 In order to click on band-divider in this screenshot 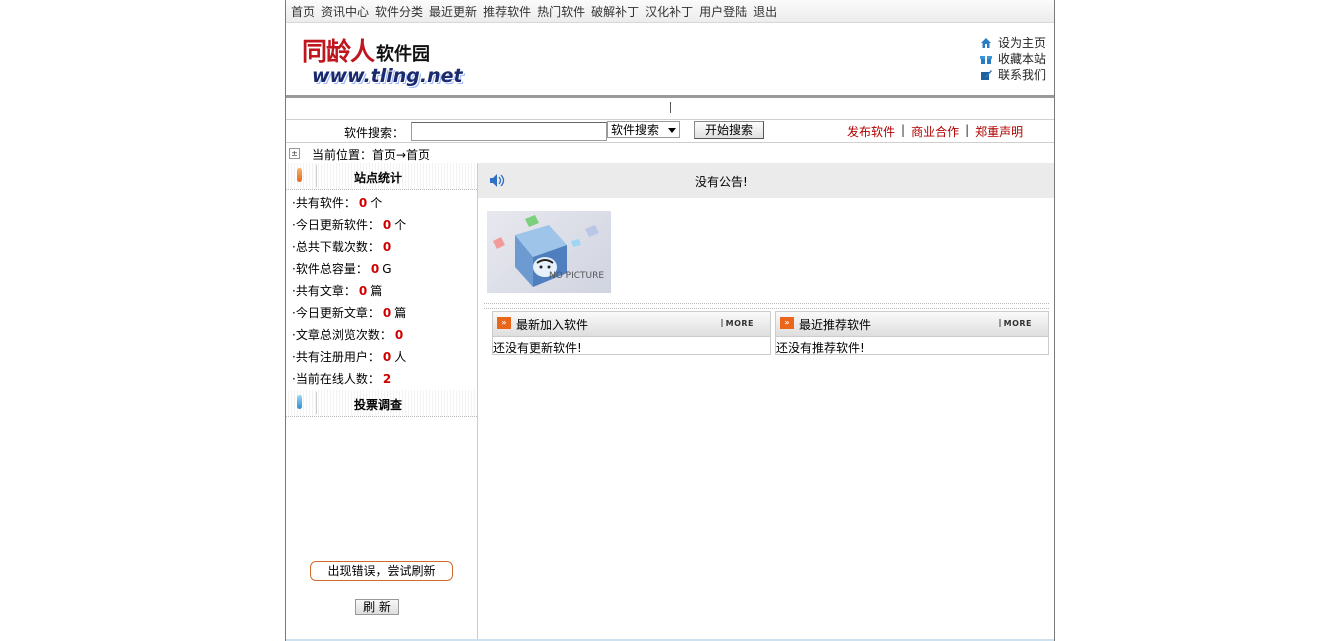, I will do `click(670, 107)`.